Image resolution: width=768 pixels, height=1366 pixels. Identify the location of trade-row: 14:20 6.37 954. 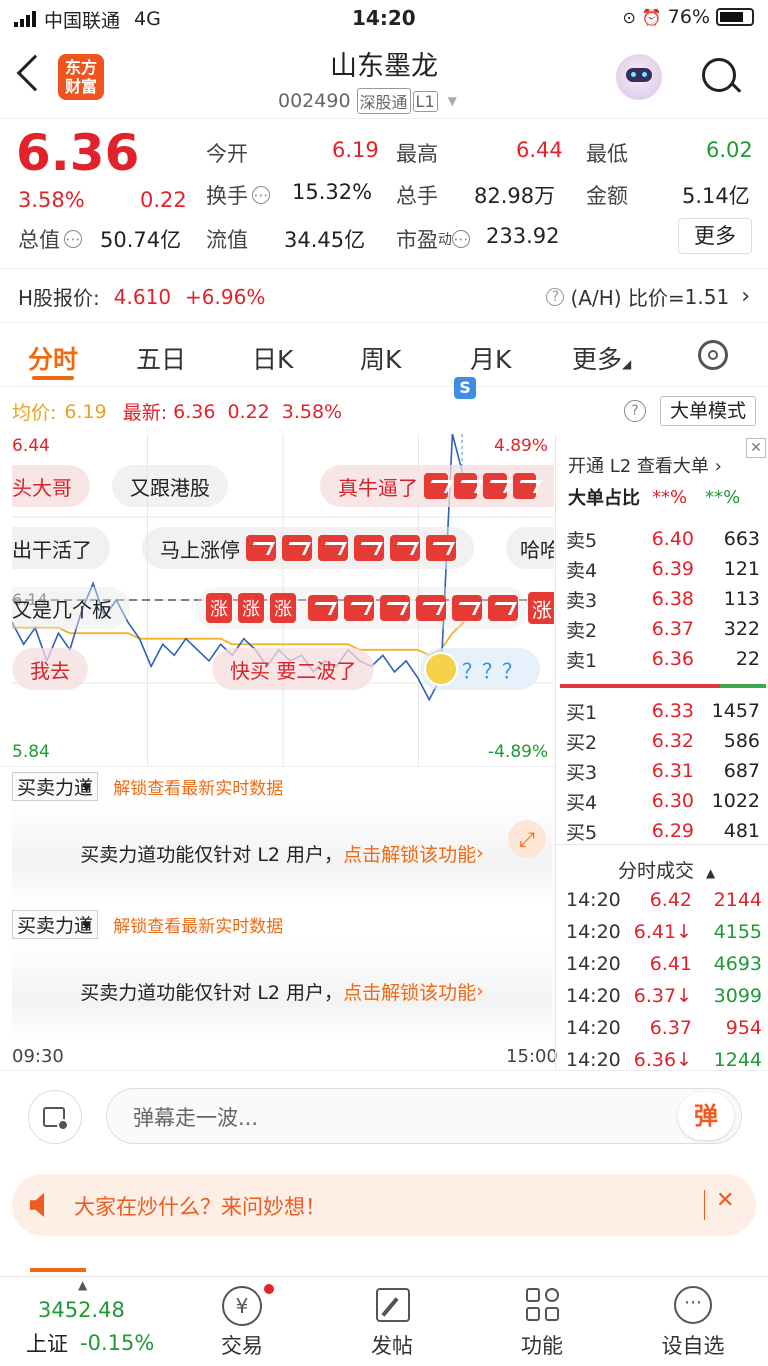
(664, 1028).